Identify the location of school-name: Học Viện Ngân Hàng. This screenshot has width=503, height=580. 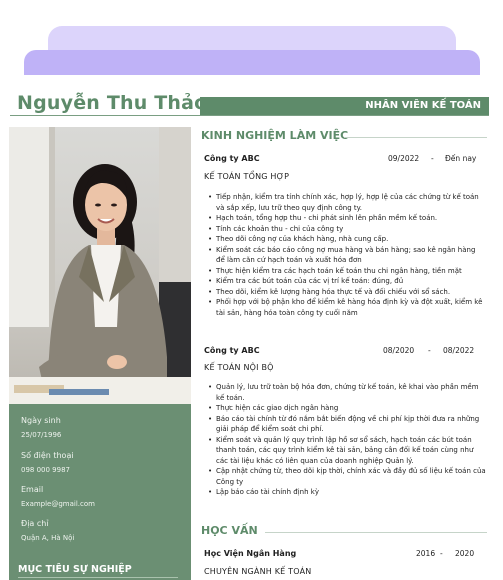
(250, 553).